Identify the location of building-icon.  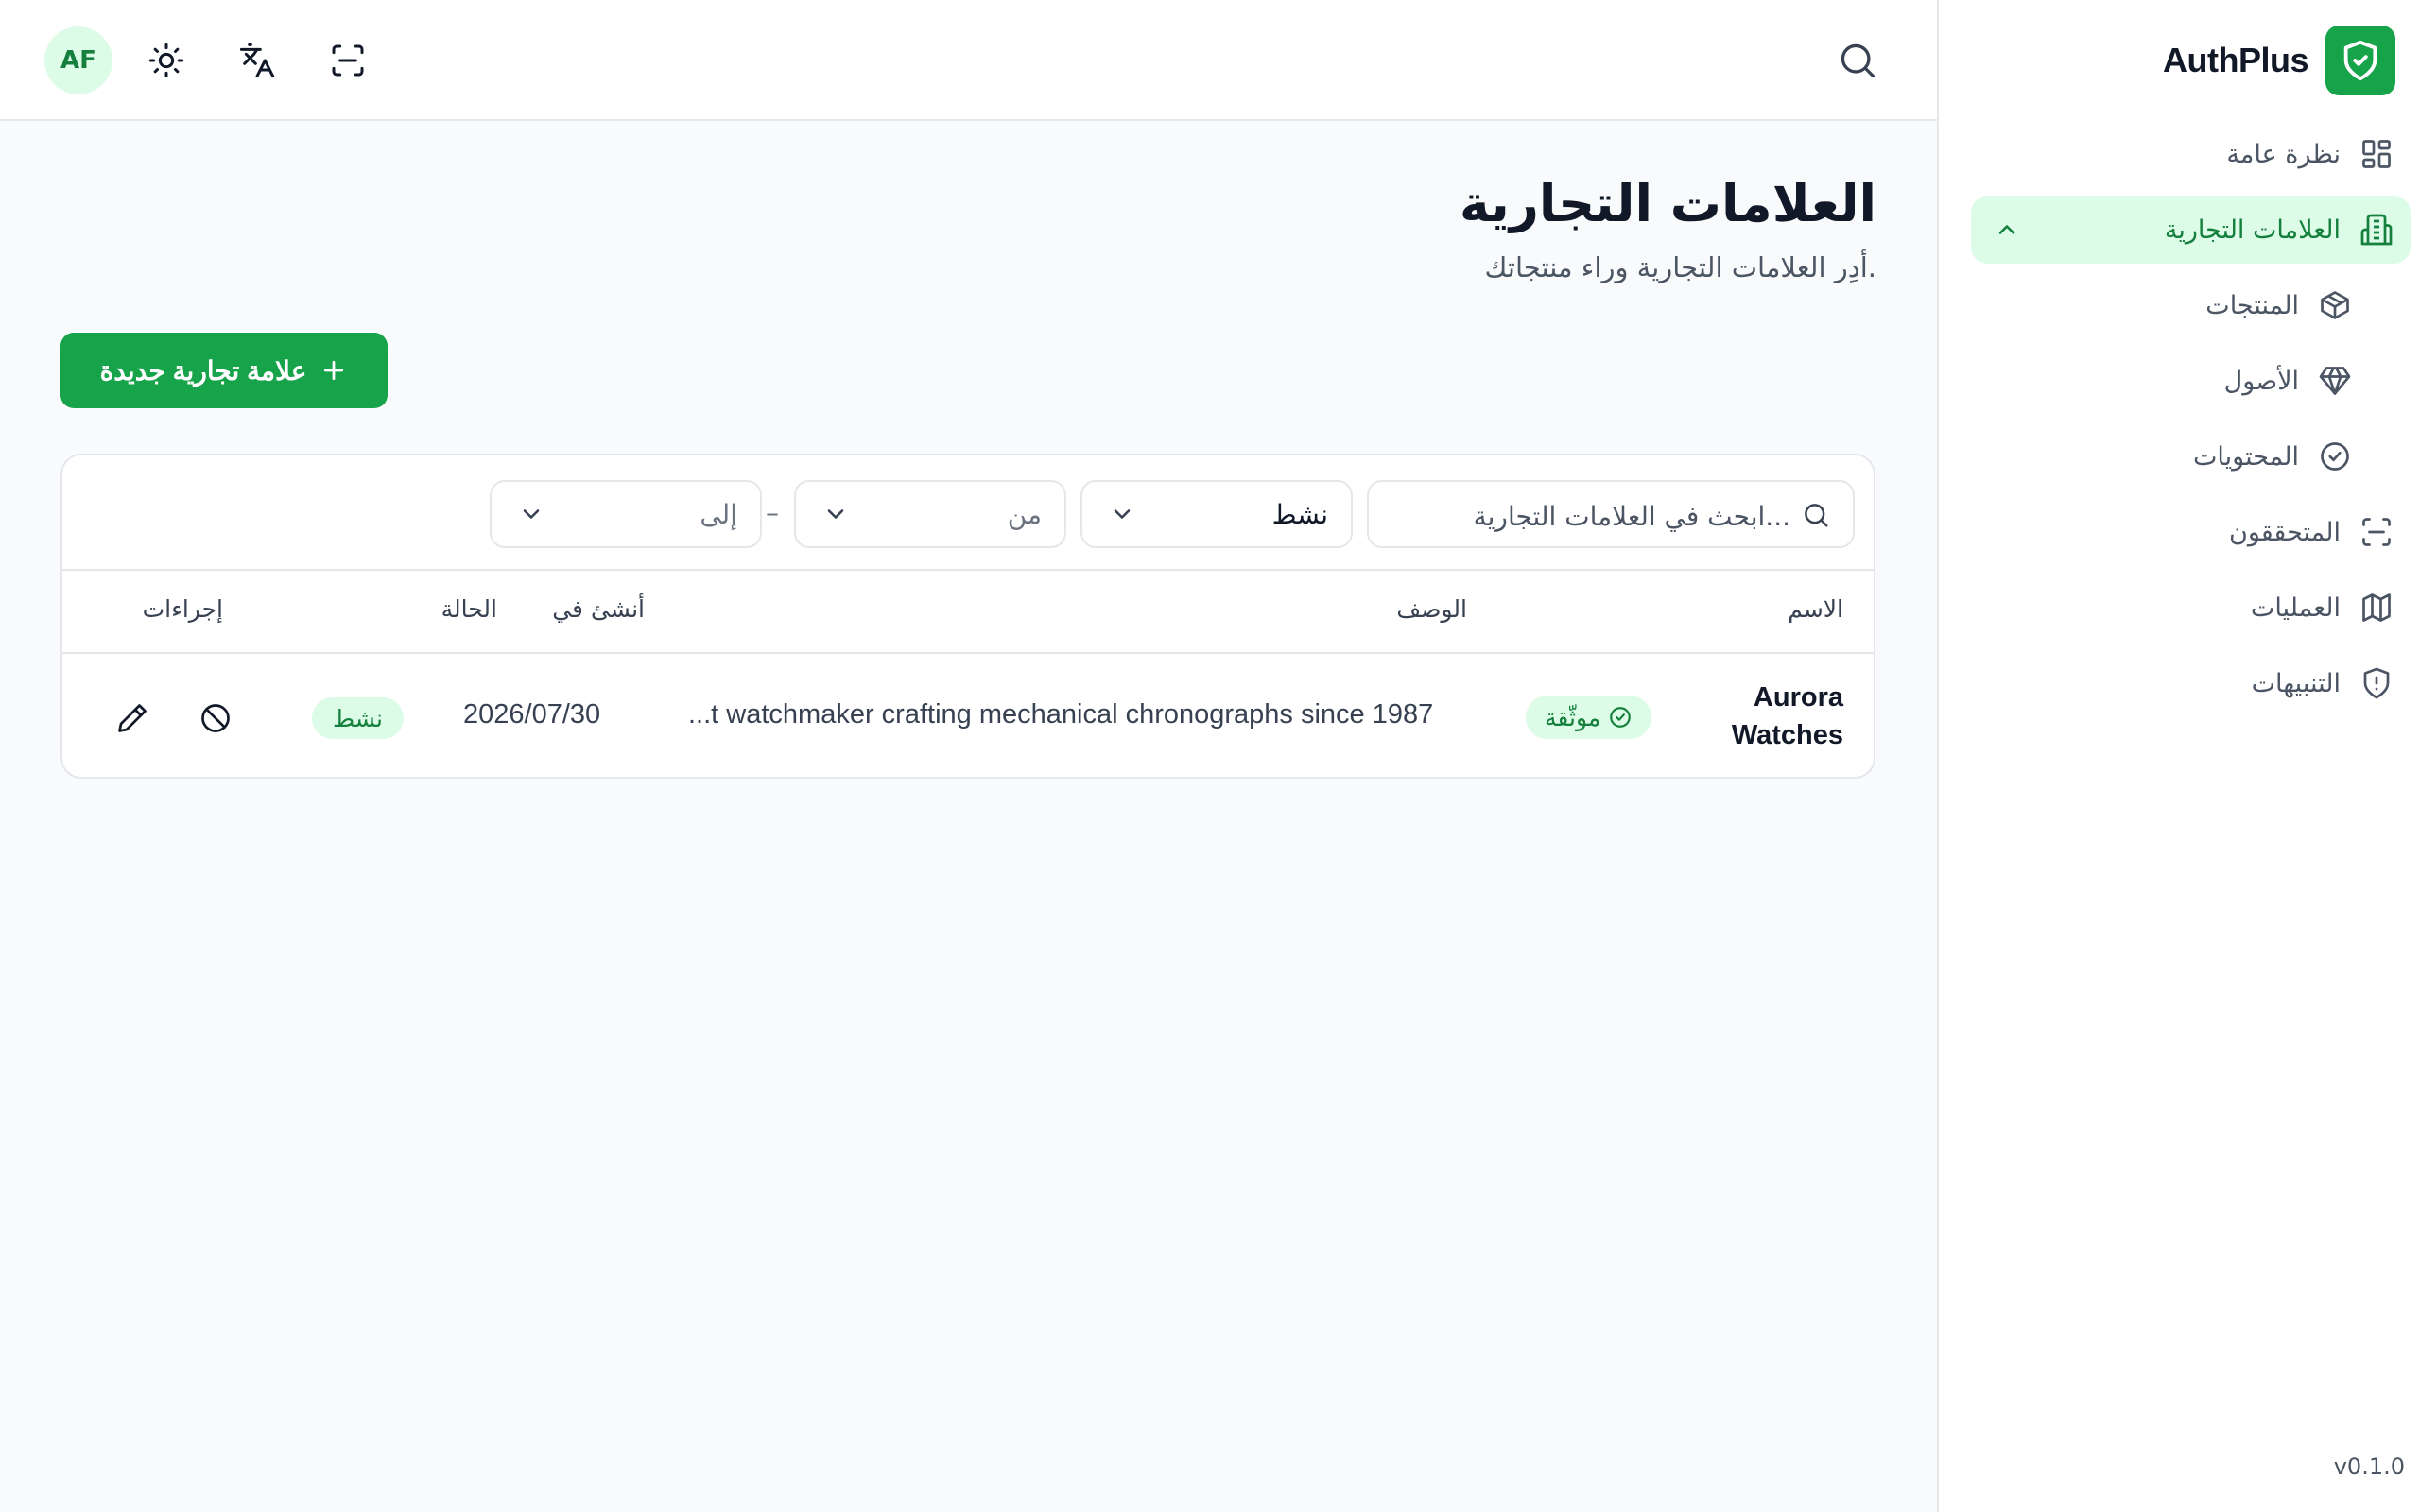
(2376, 230).